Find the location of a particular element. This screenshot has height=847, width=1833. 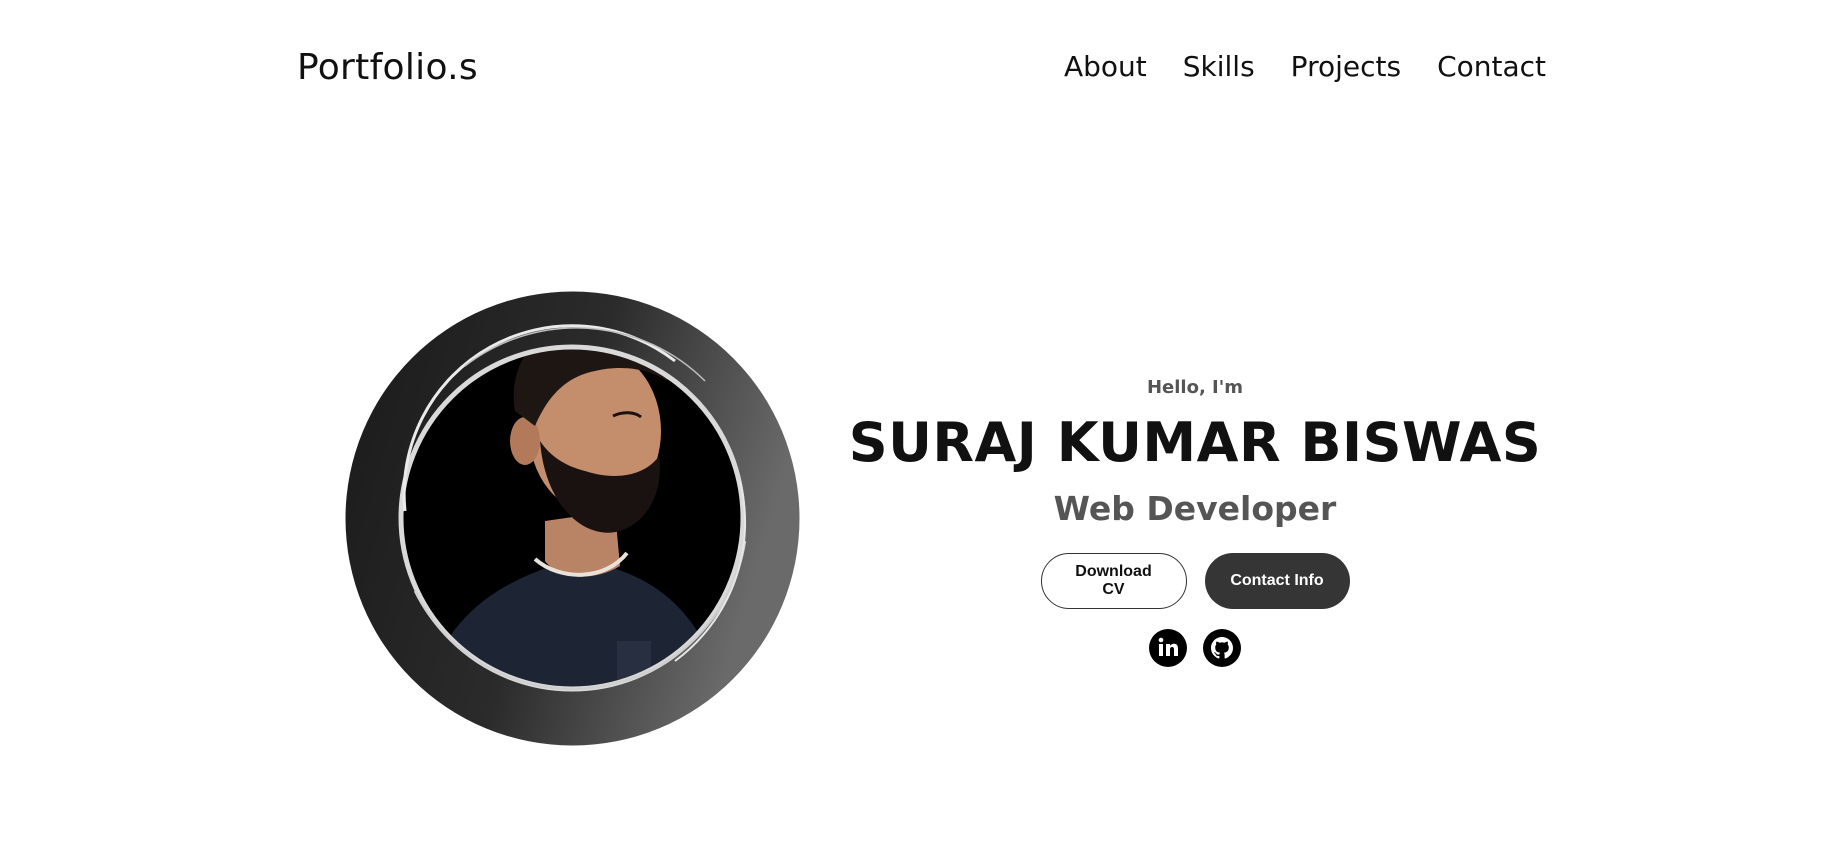

nav-link-skills: Skills is located at coordinates (1219, 67).